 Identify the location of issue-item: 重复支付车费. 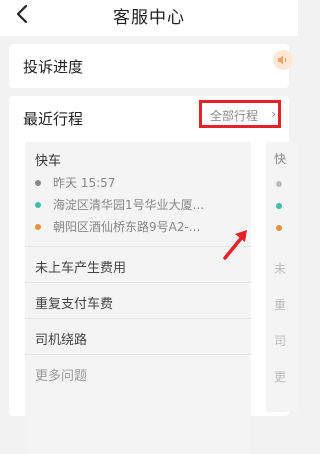
(138, 300).